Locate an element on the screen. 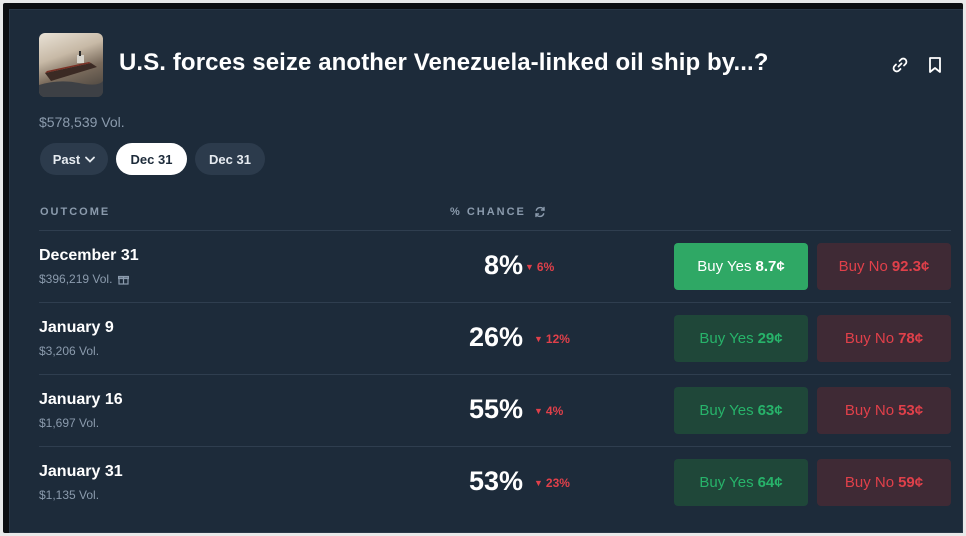  outcome-volume-text: $3,206 Vol. is located at coordinates (69, 351).